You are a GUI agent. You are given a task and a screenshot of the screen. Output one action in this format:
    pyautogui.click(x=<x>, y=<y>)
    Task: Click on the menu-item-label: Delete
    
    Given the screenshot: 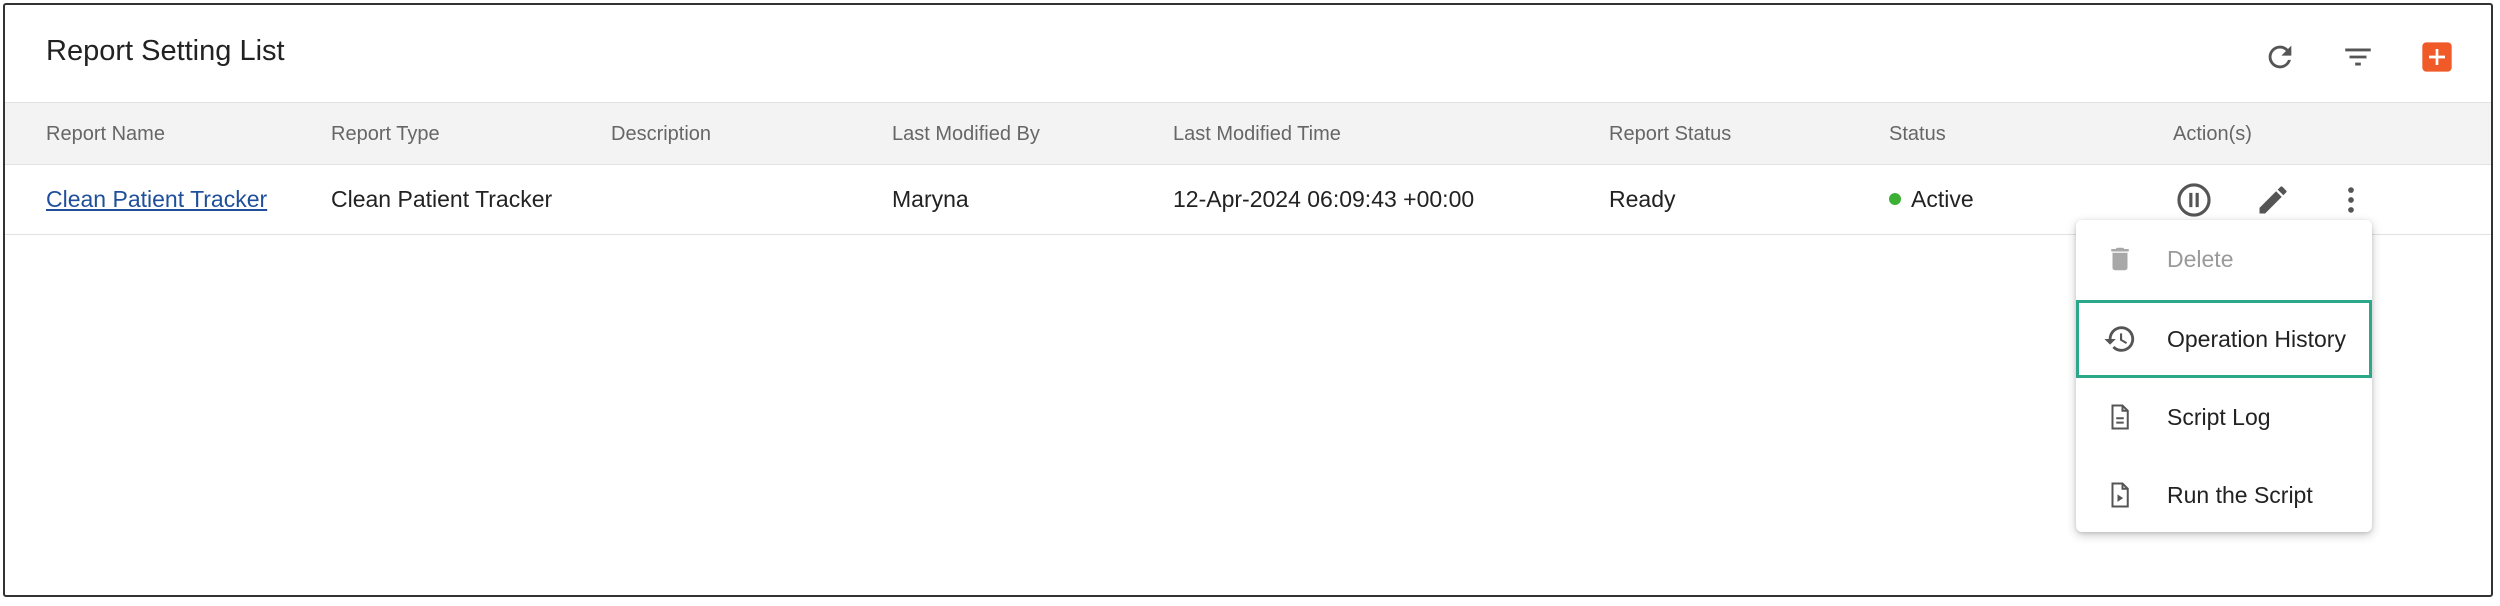 What is the action you would take?
    pyautogui.click(x=2200, y=258)
    